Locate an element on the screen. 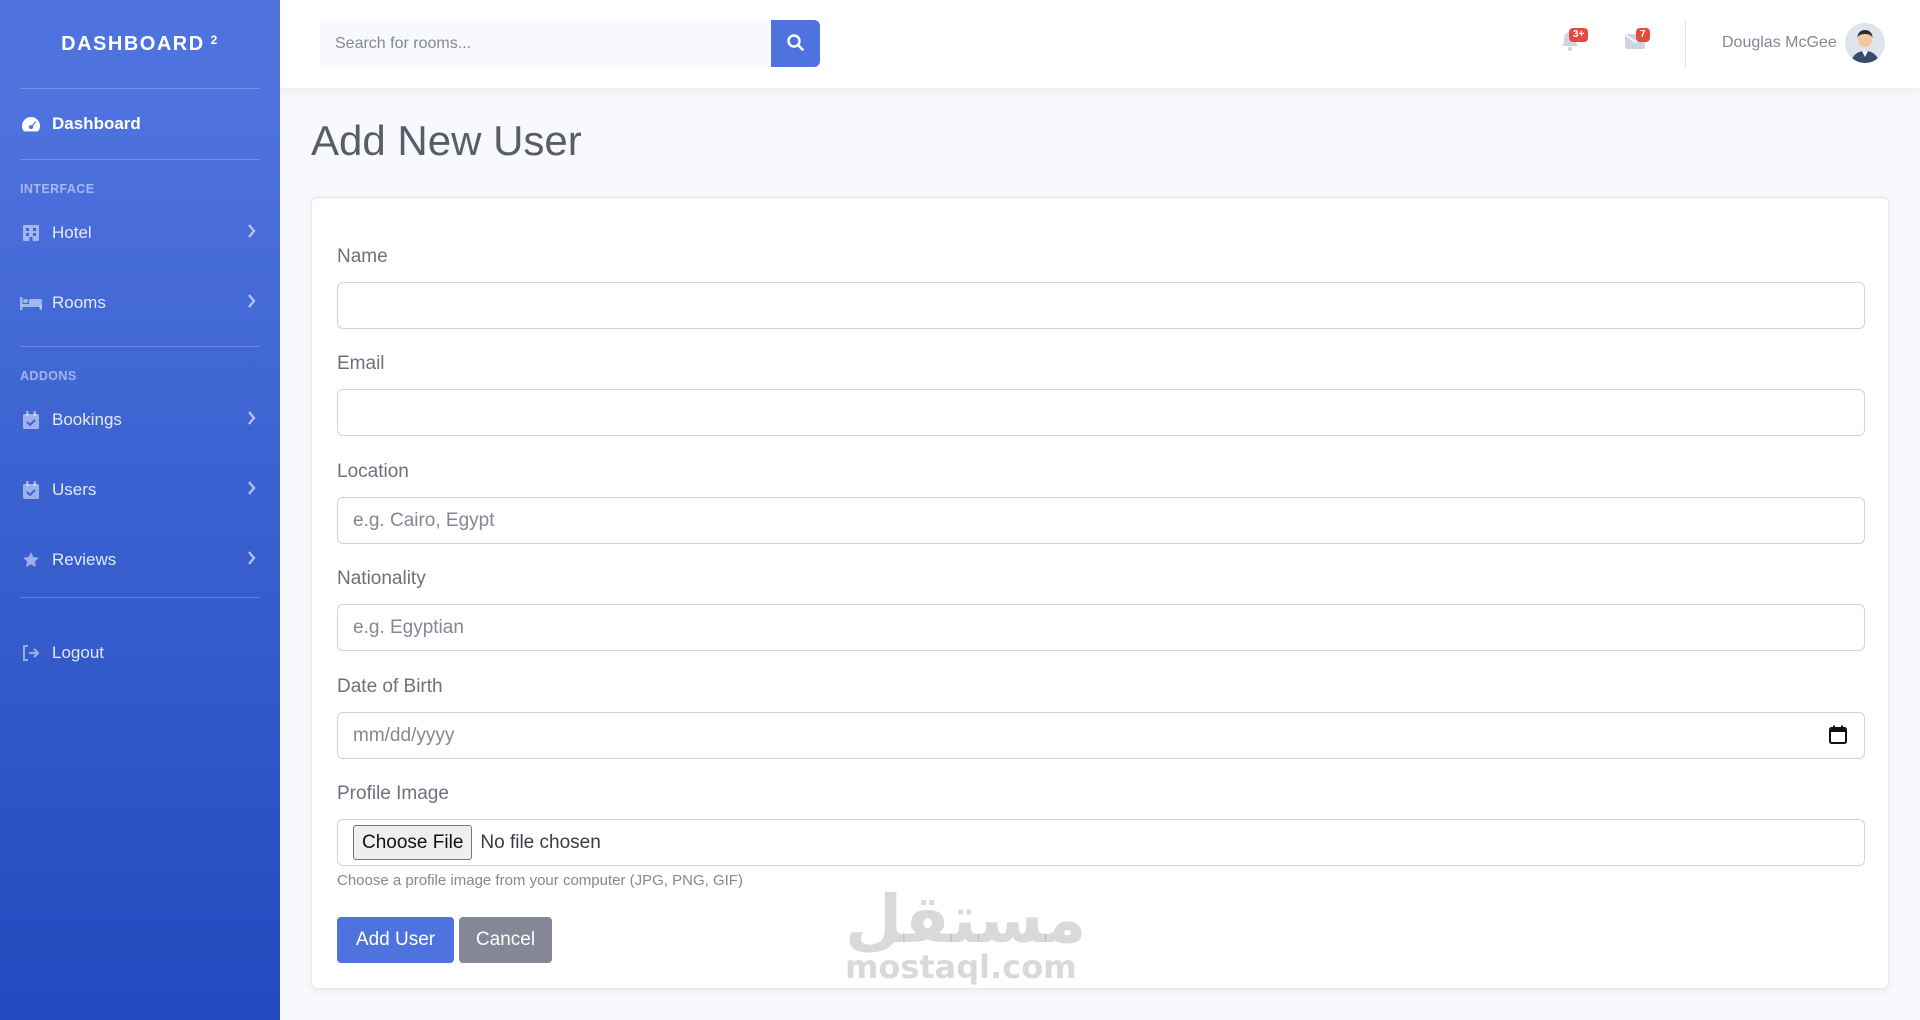 The image size is (1920, 1020). location-field is located at coordinates (1101, 520).